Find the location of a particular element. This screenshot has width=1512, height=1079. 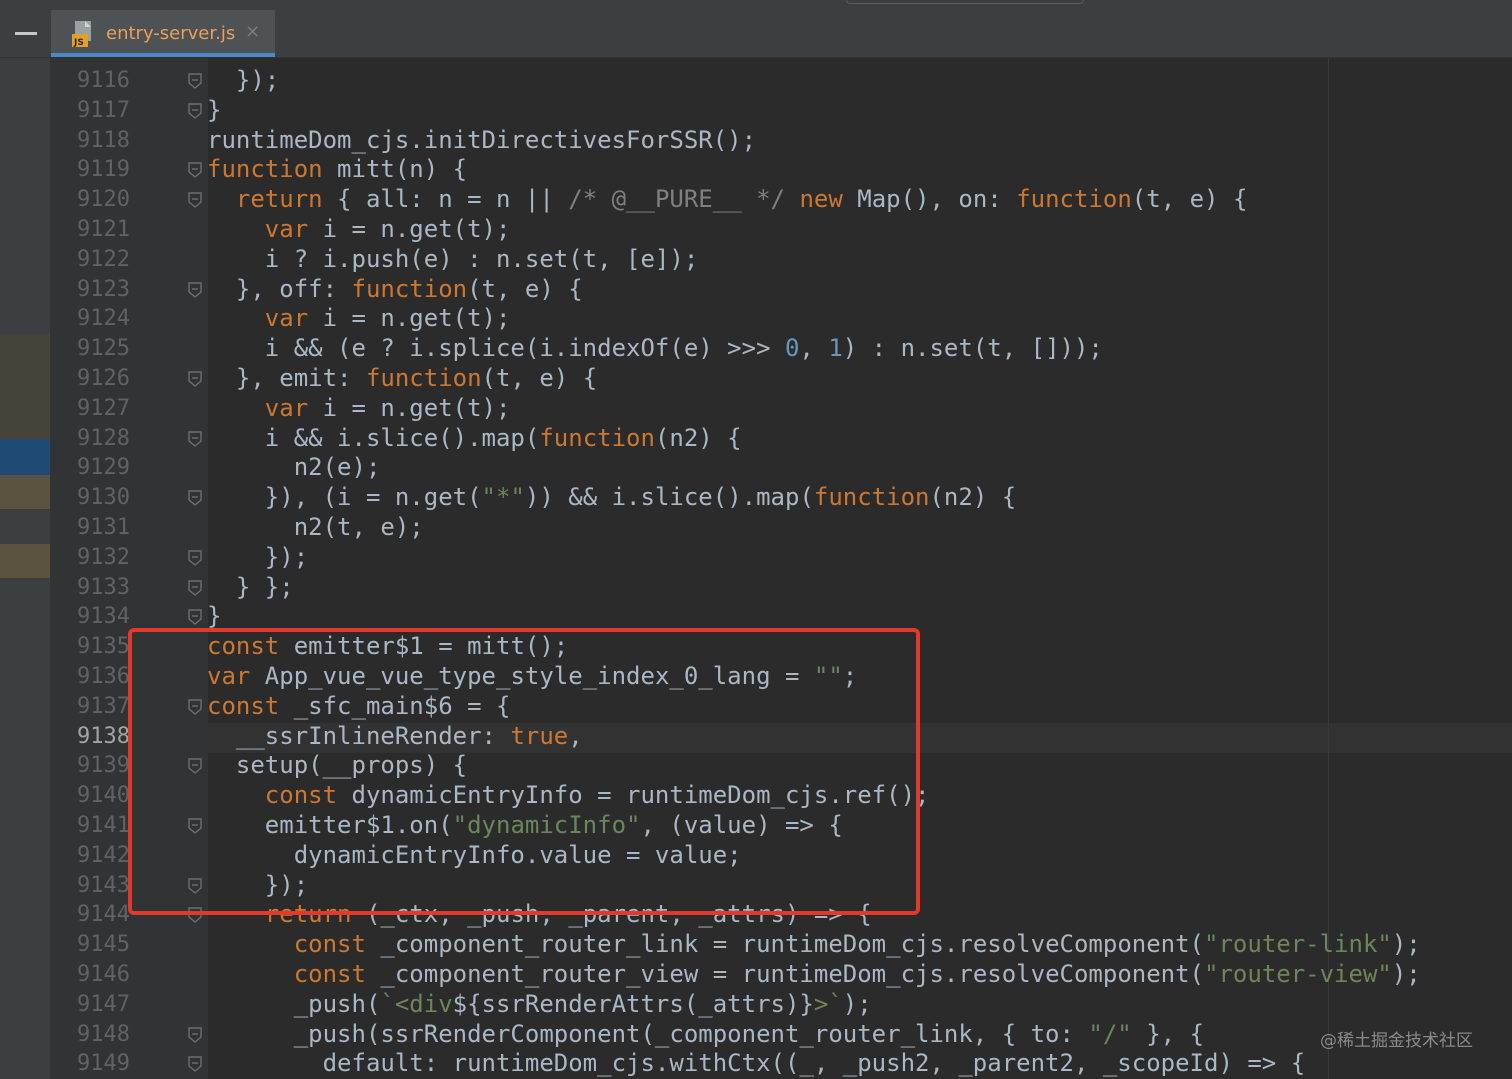

code-token: }, emit: is located at coordinates (286, 377).